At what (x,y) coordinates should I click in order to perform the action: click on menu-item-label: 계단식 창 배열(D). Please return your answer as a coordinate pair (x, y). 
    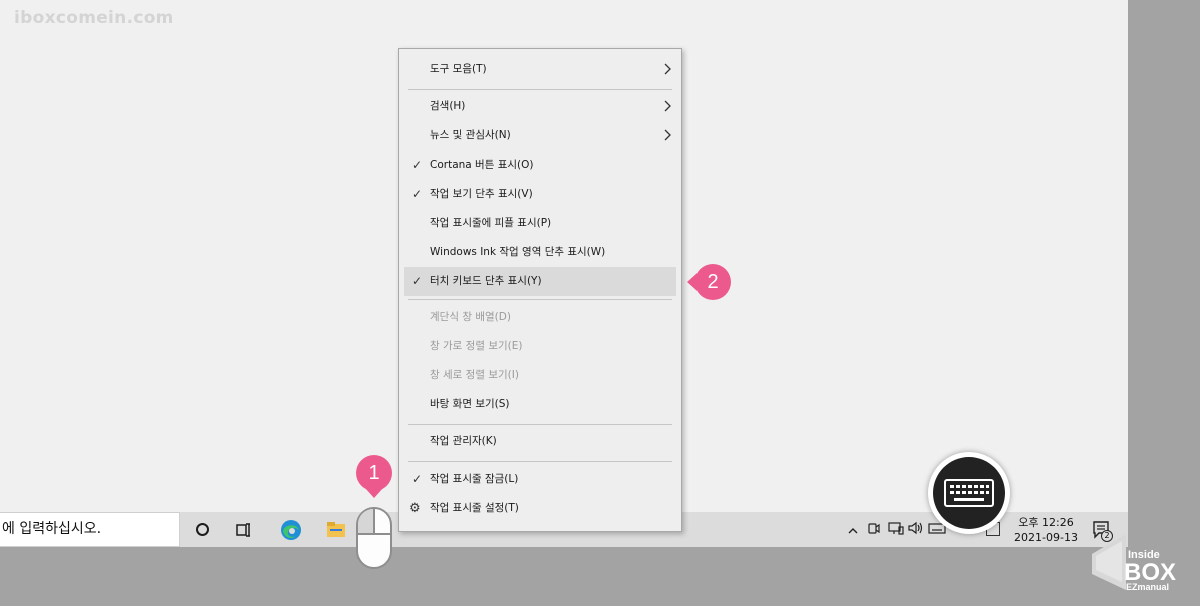
    Looking at the image, I should click on (470, 317).